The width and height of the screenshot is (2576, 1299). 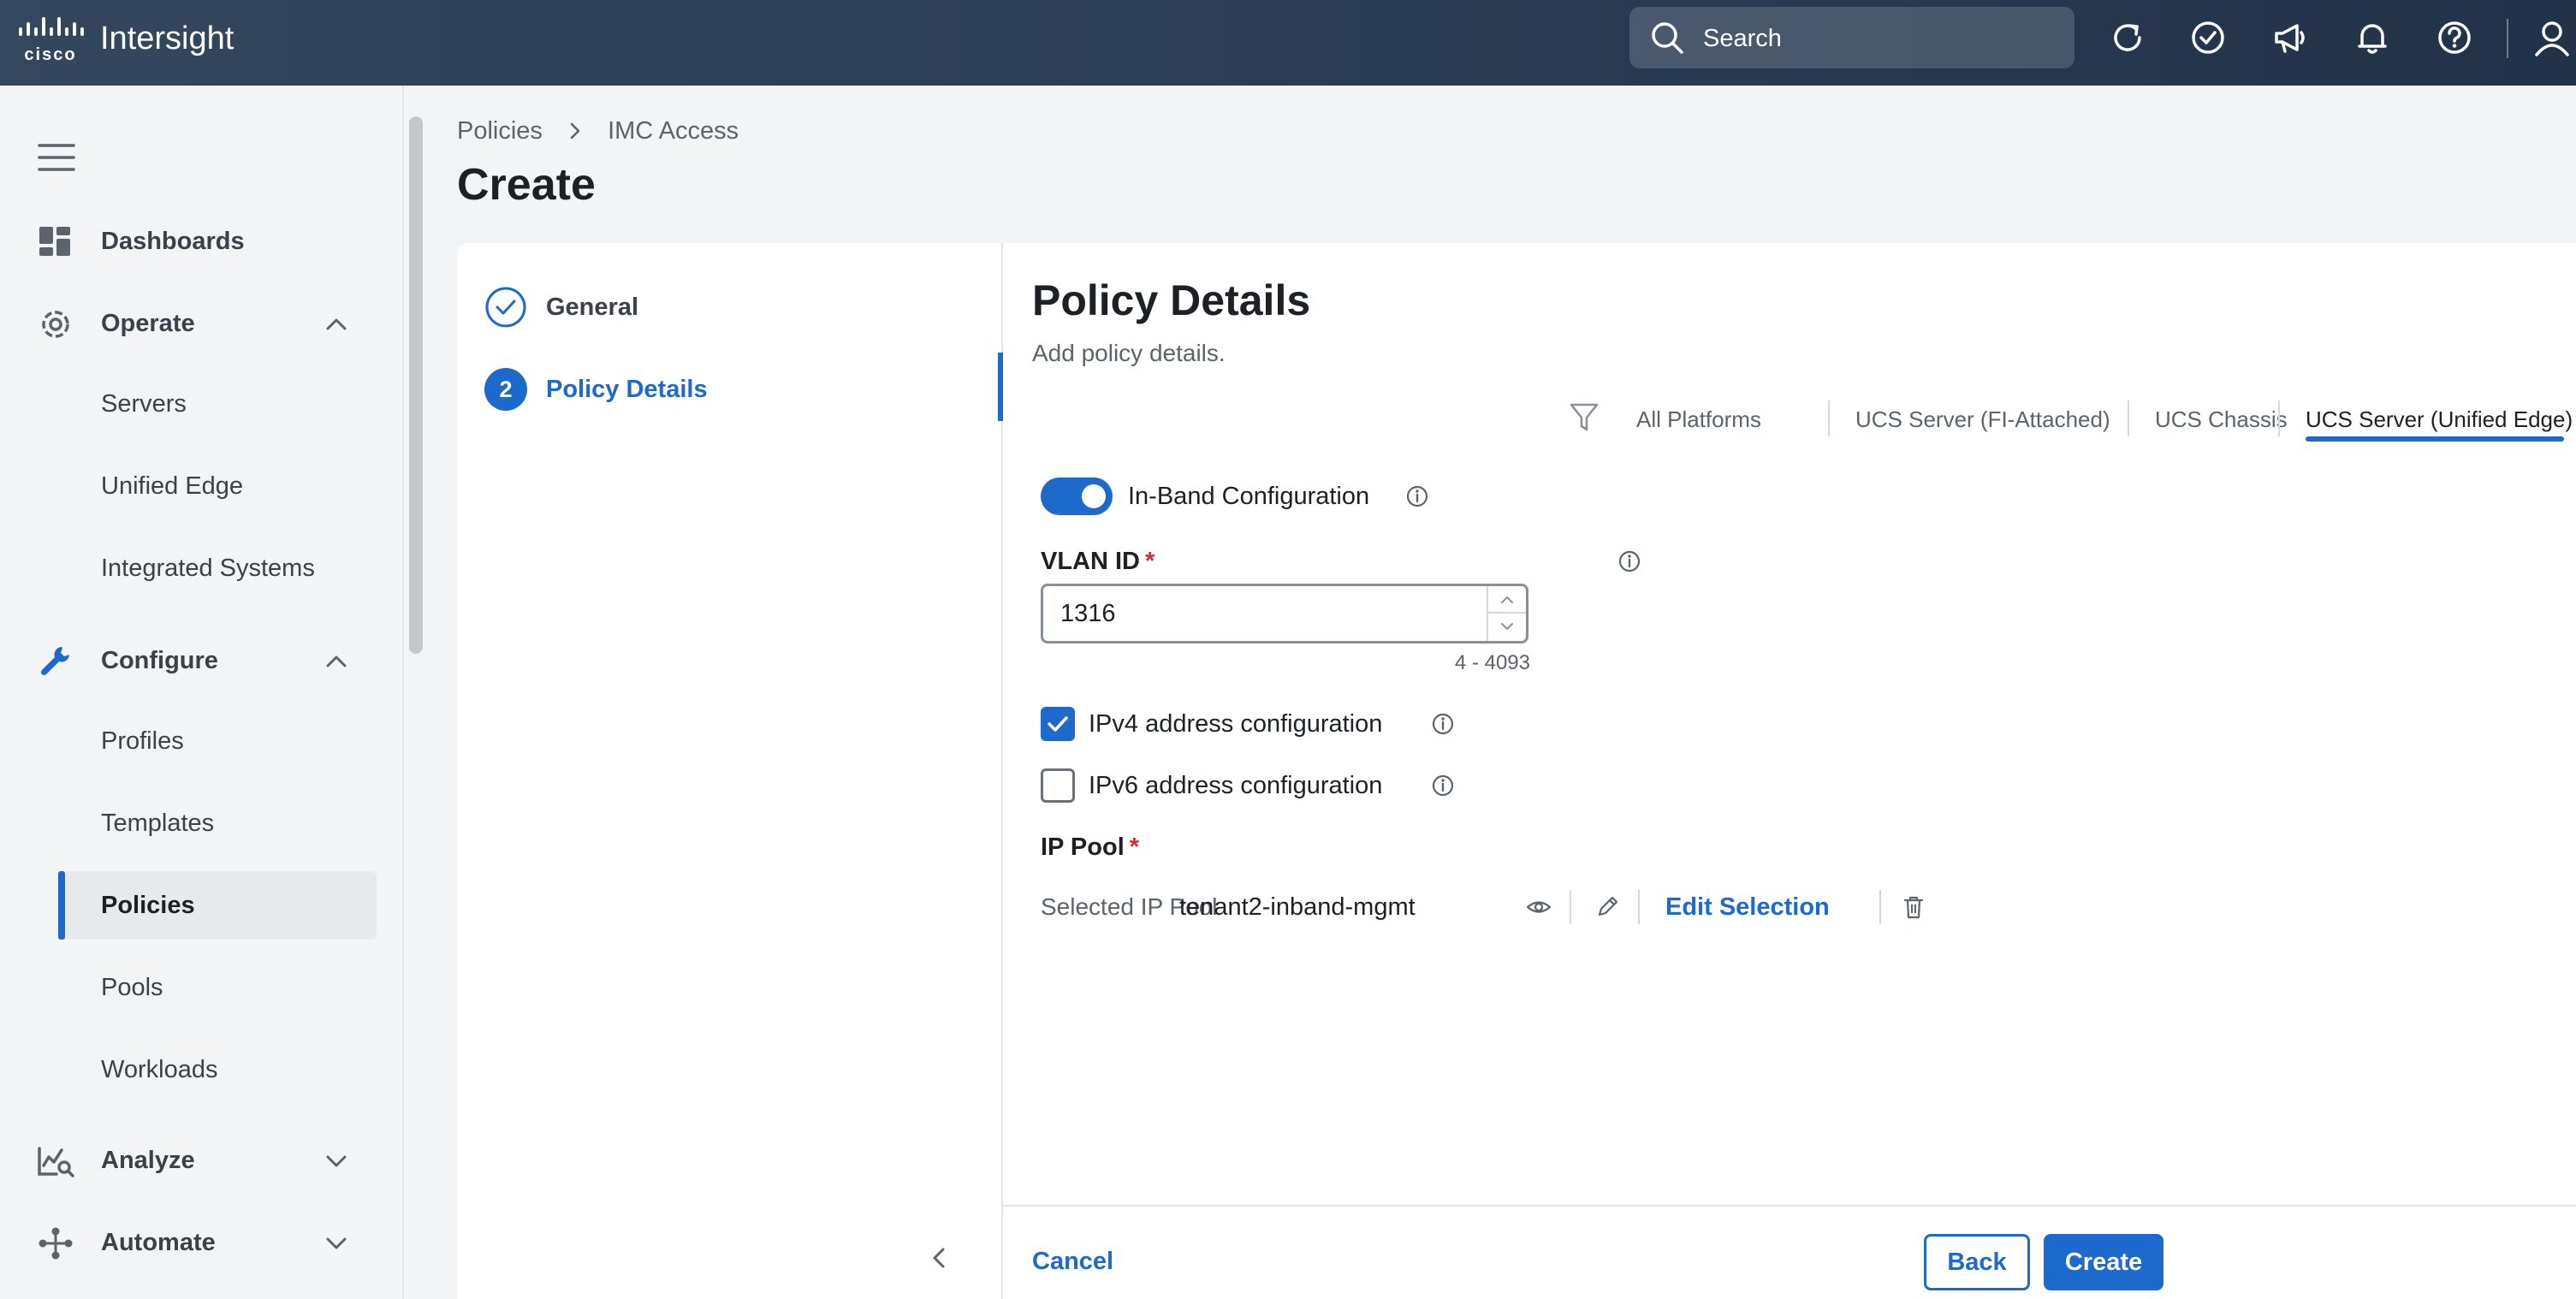 What do you see at coordinates (724, 388) in the screenshot?
I see `step-policy-details: 2 Policy Details` at bounding box center [724, 388].